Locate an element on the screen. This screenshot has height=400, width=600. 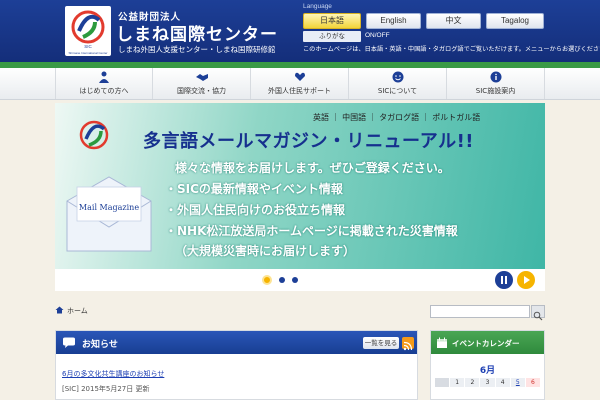
banner-languages: 英語 ｜ 中国語 ｜ タガログ語 ｜ ポルトガル語 is located at coordinates (397, 117).